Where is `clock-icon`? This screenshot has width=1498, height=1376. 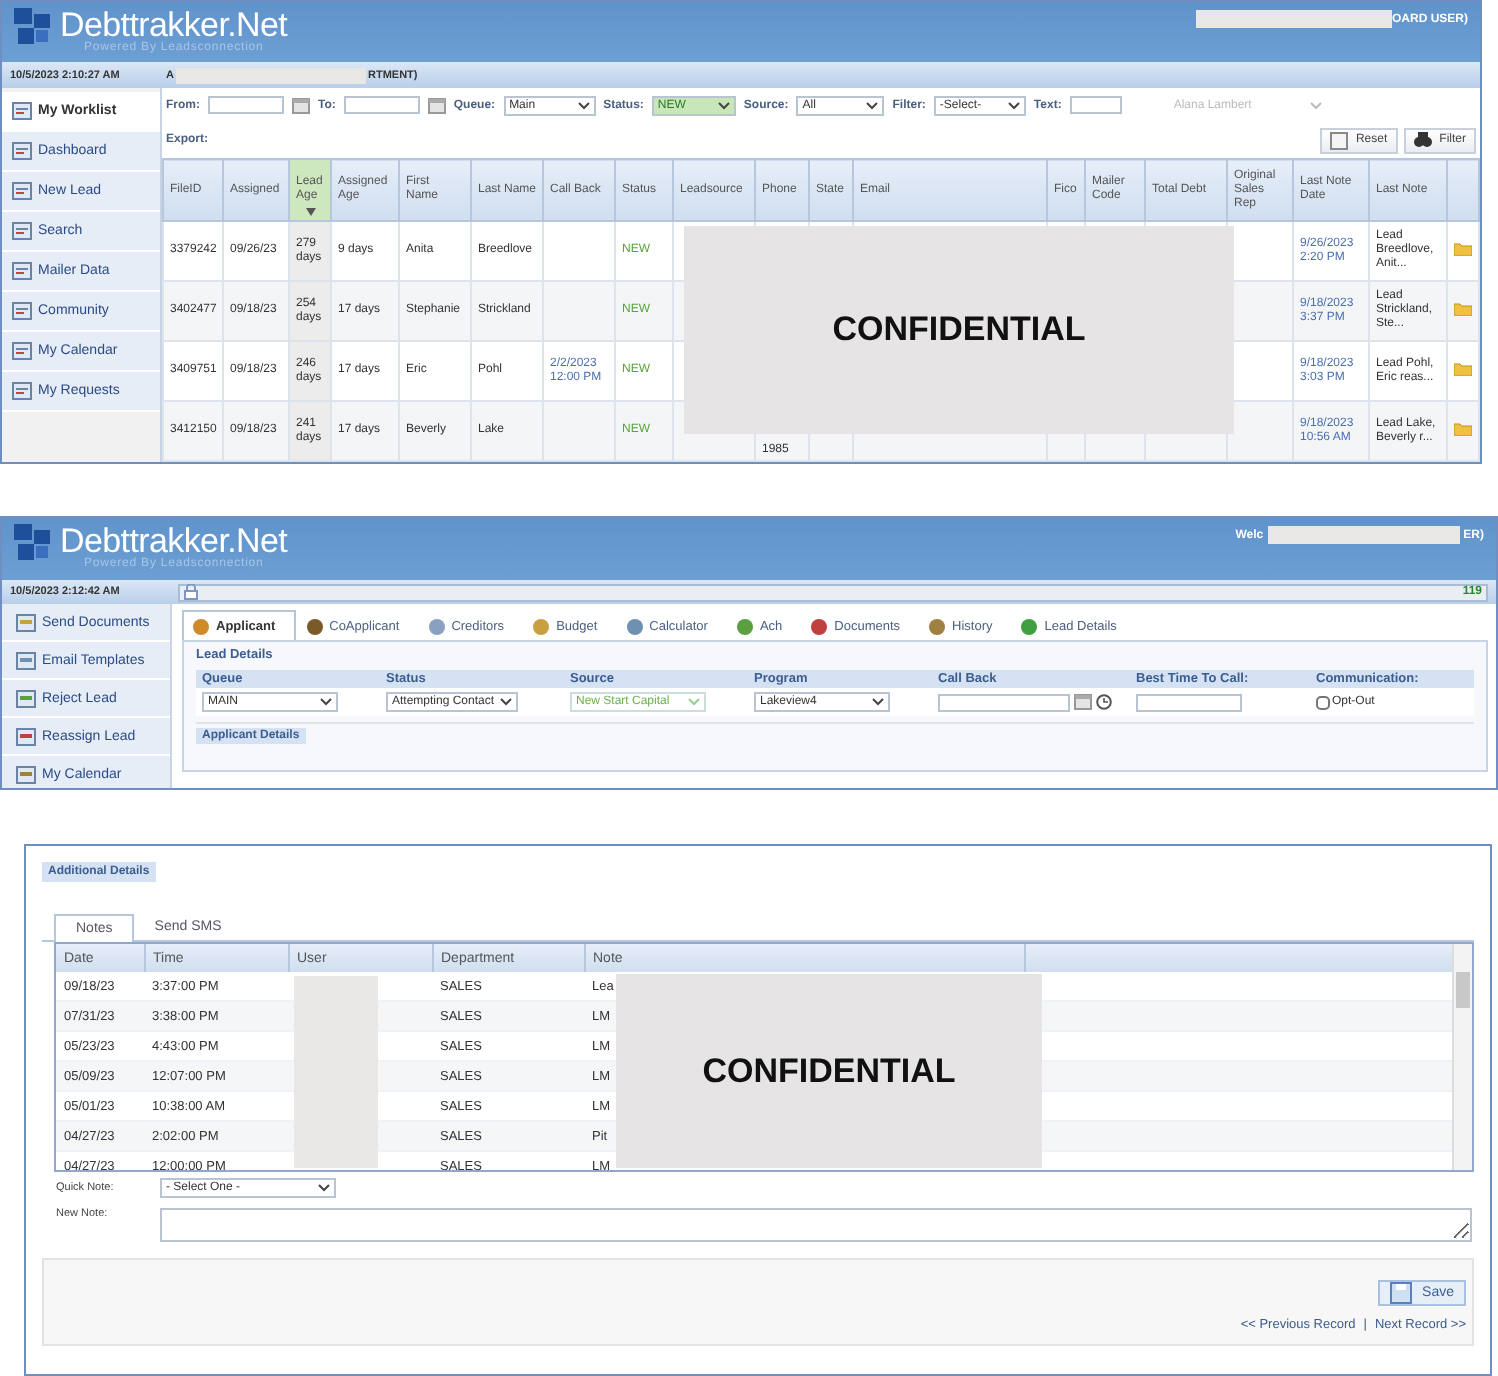
clock-icon is located at coordinates (1104, 702).